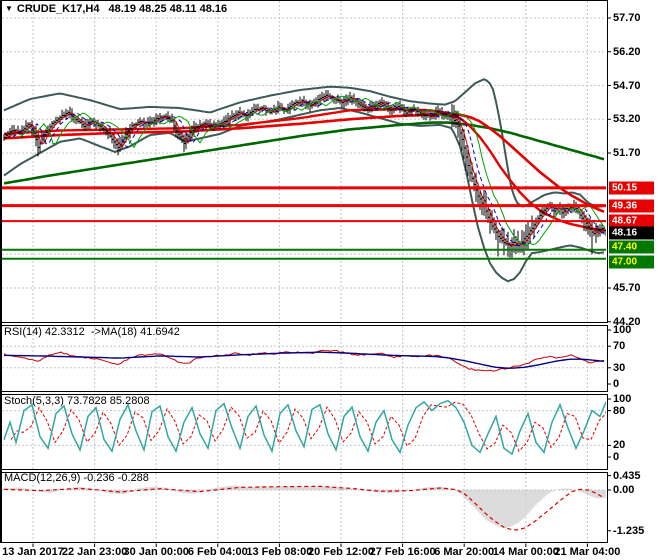 This screenshot has width=660, height=560. I want to click on chart-title: ▼ CRUDE_K17,H4 48.19 48.25 48.11 48.16, so click(116, 9).